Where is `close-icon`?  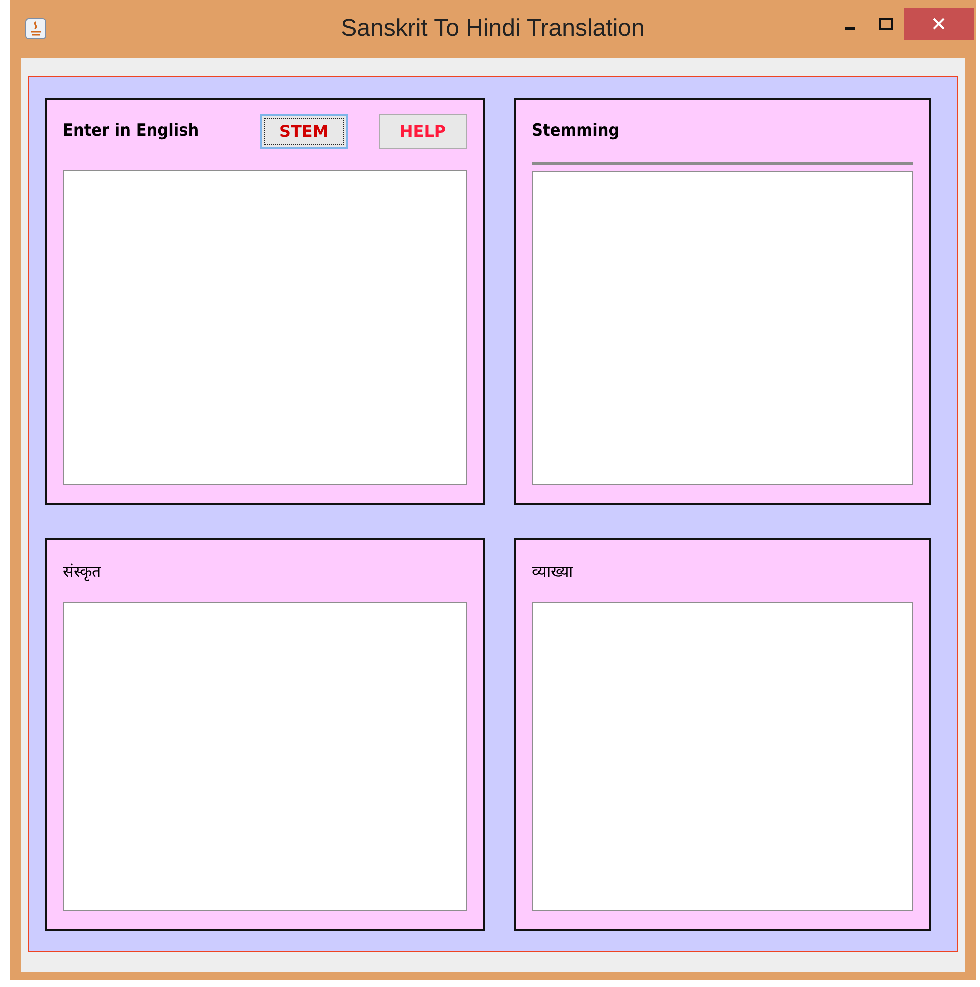 close-icon is located at coordinates (939, 24).